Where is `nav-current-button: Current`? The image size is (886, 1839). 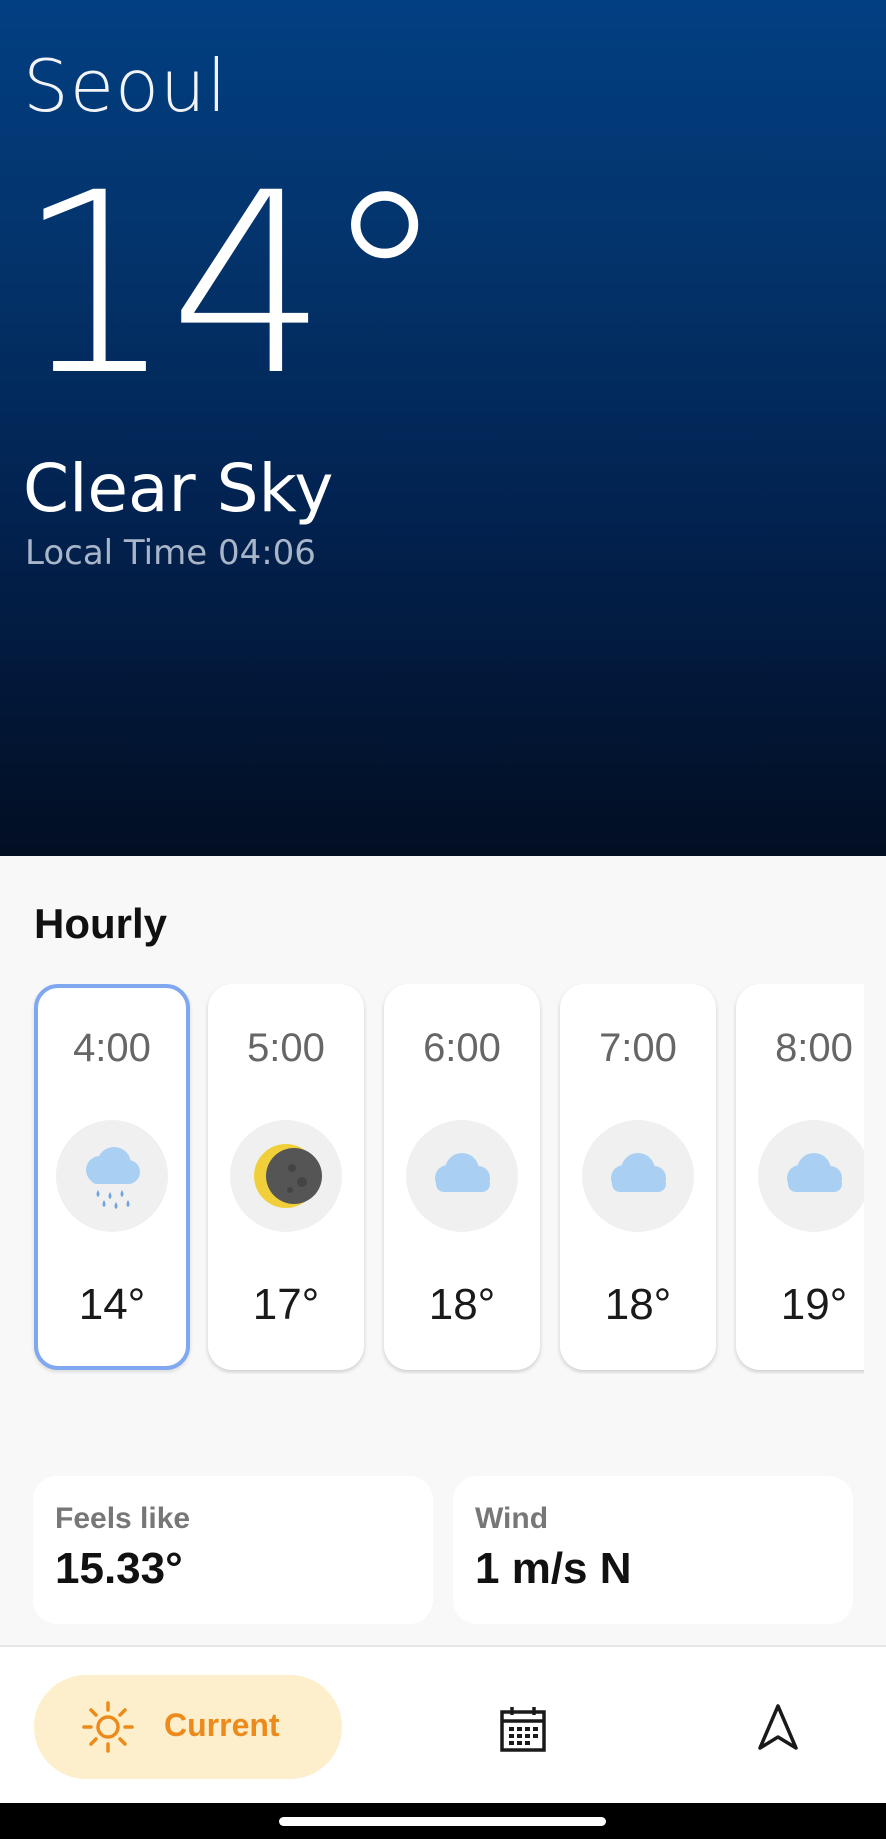 nav-current-button: Current is located at coordinates (188, 1727).